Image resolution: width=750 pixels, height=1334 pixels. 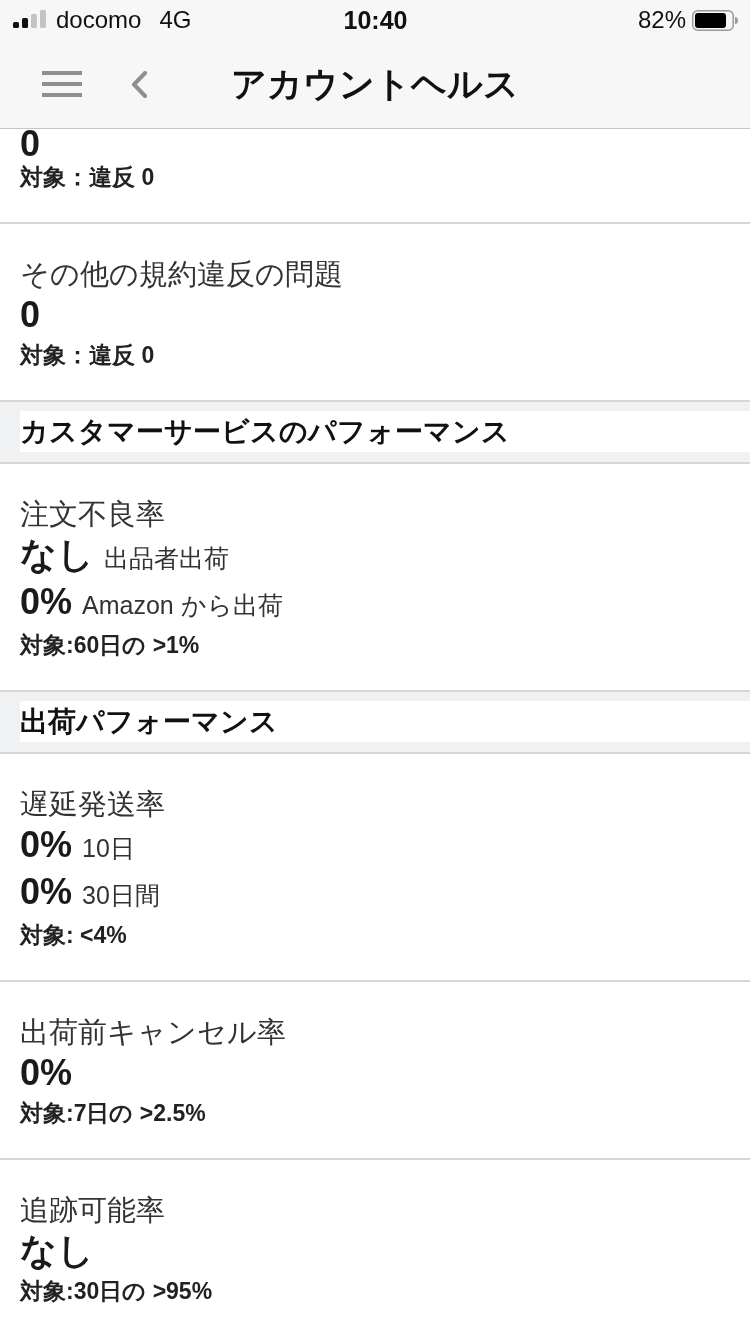 What do you see at coordinates (108, 848) in the screenshot?
I see `metric-note: 10日` at bounding box center [108, 848].